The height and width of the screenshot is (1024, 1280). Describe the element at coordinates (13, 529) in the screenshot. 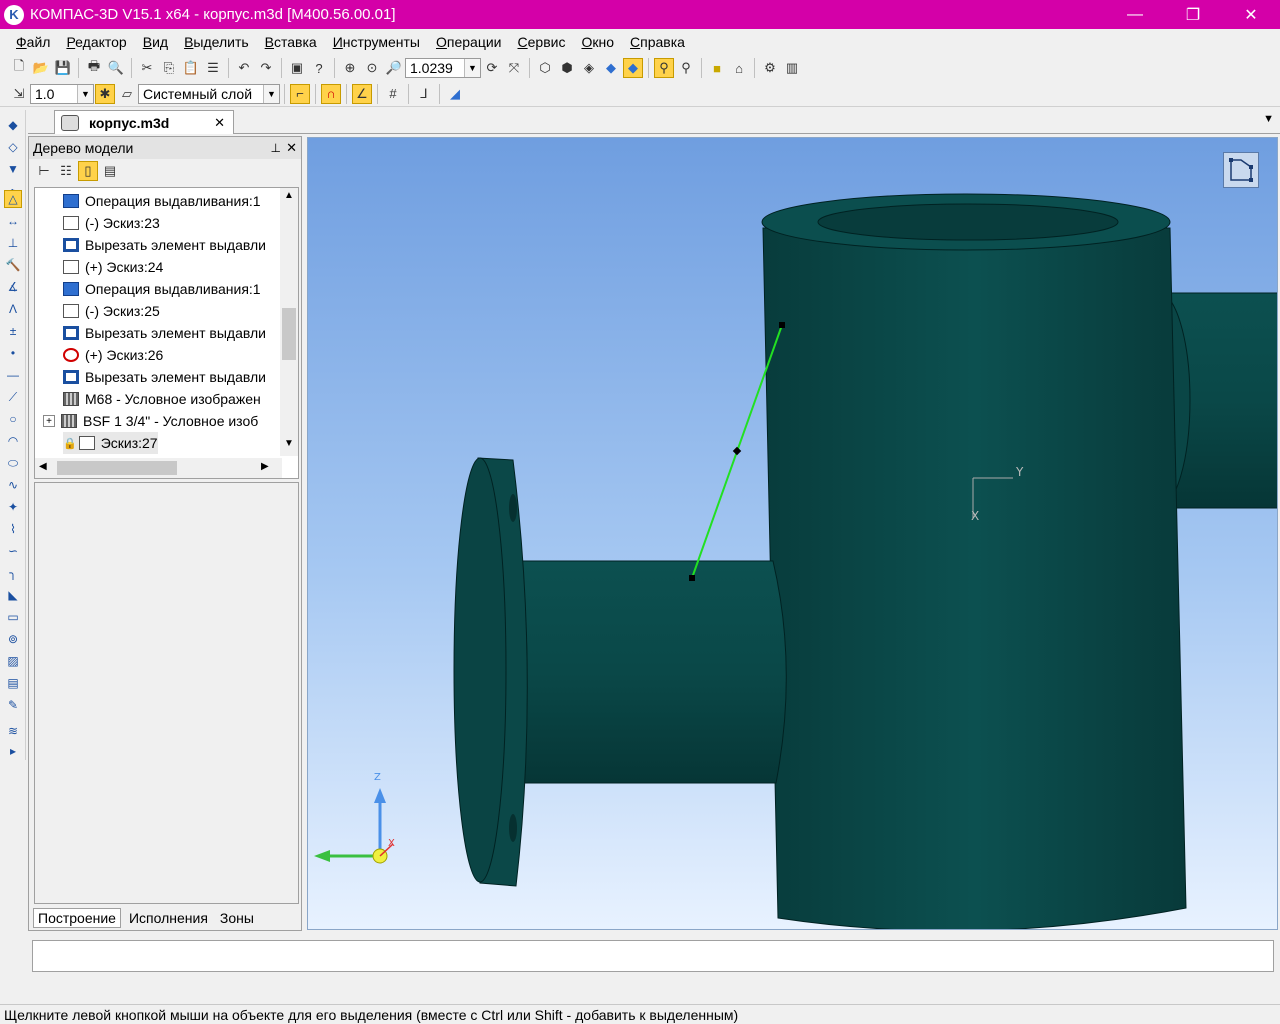

I see `polyline-icon: ⌇` at that location.